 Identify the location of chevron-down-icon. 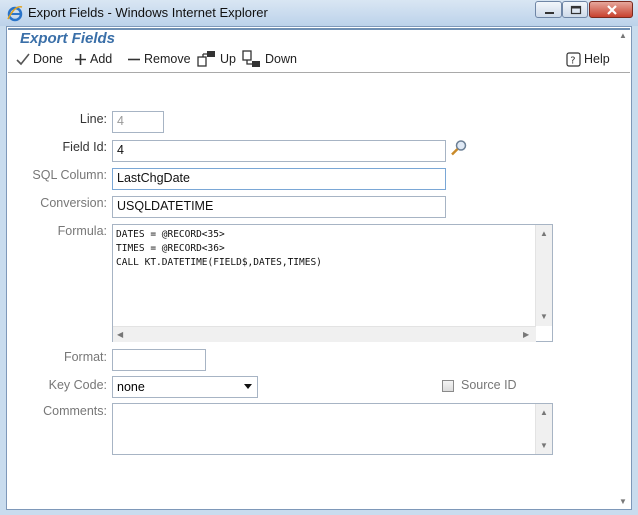
(248, 386).